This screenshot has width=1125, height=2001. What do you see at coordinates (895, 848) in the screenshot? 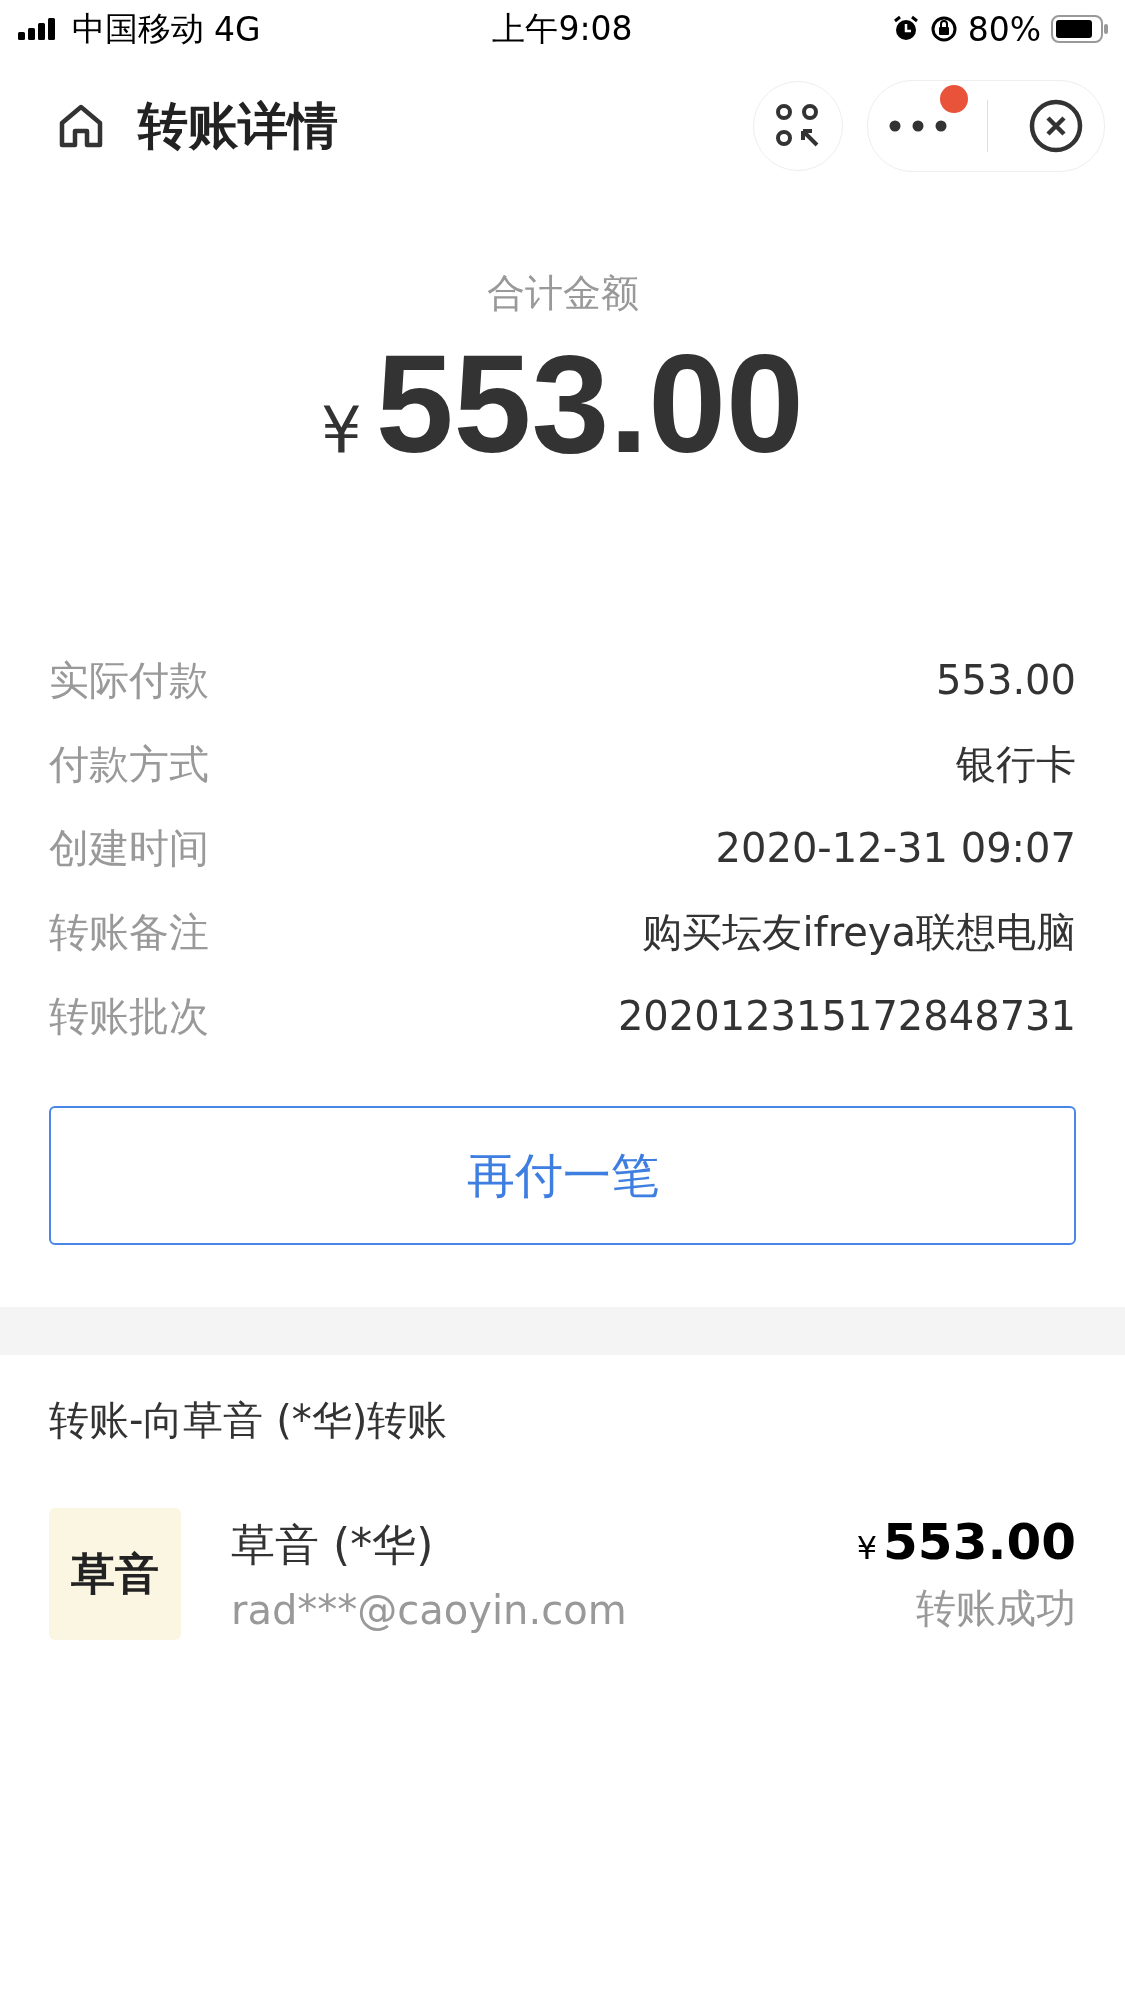
I see `detail-value: 2020-12-31 09:07` at bounding box center [895, 848].